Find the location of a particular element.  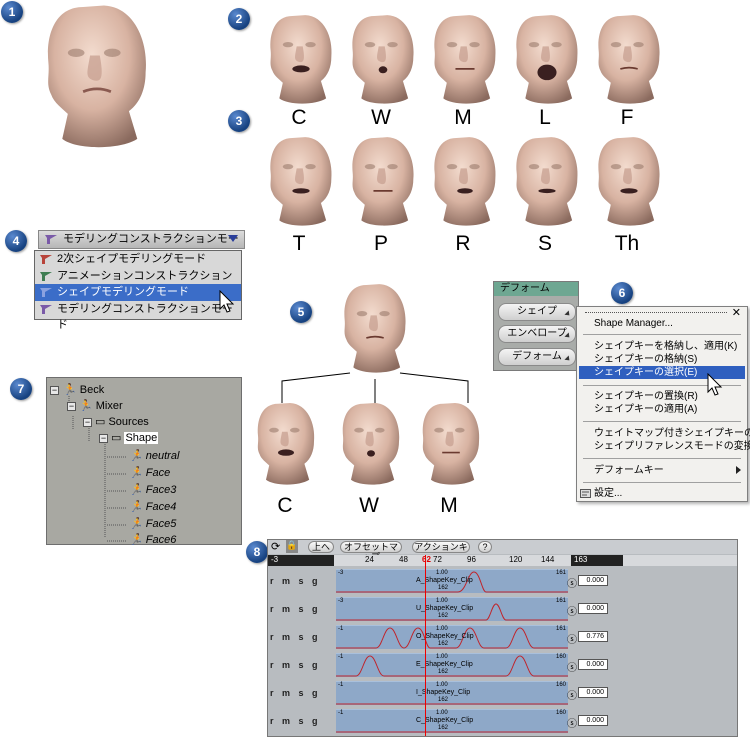

help-button: ? is located at coordinates (485, 547).